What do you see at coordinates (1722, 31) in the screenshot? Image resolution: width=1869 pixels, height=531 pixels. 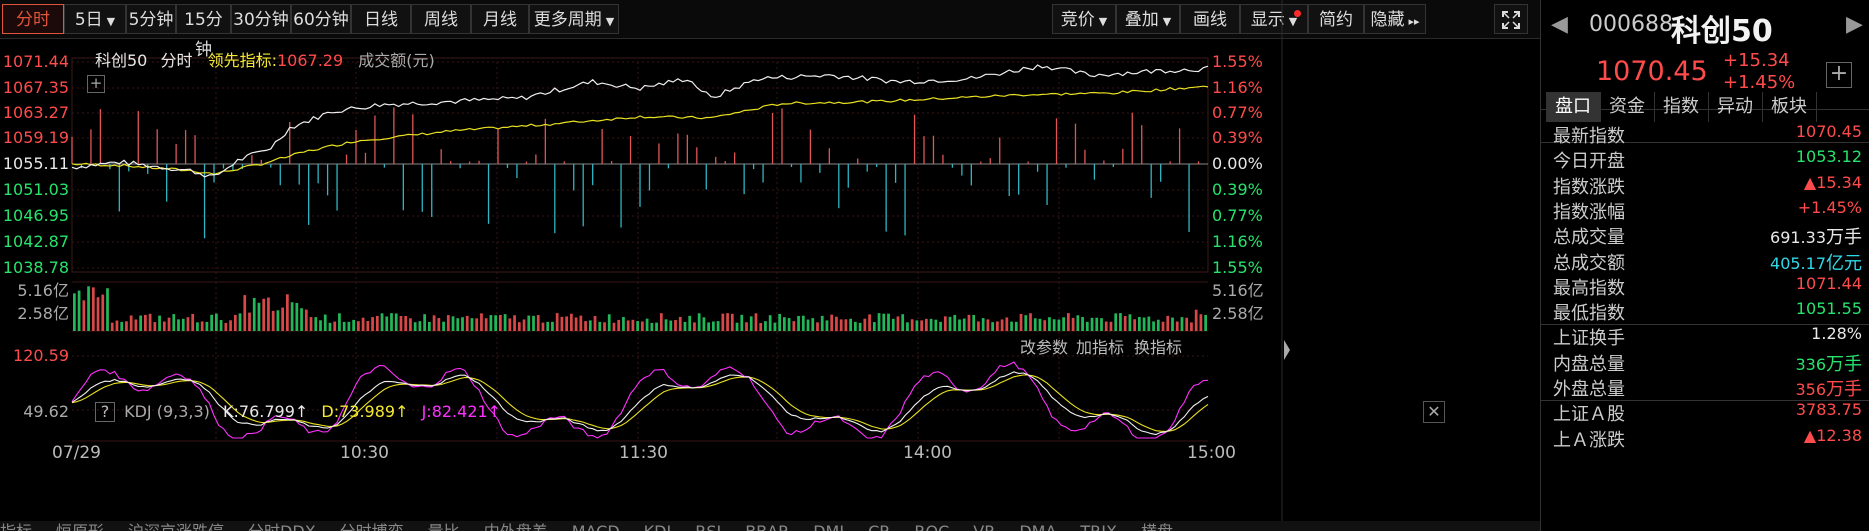 I see `stock-name: 科创50` at bounding box center [1722, 31].